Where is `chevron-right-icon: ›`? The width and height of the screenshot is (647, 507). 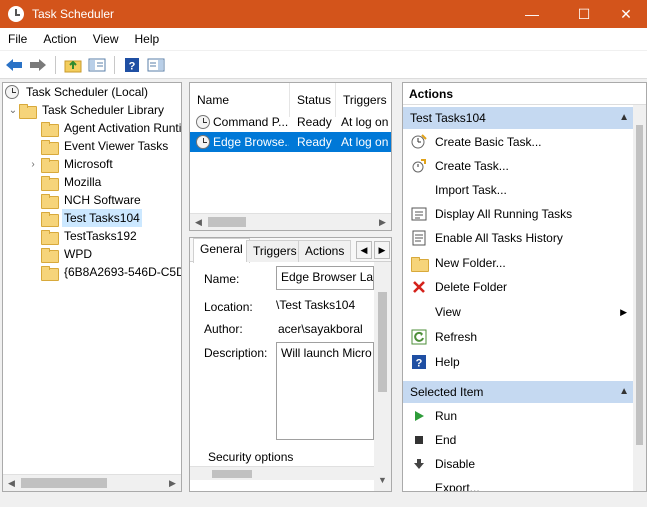
chevron-right-icon: › is located at coordinates (33, 164).